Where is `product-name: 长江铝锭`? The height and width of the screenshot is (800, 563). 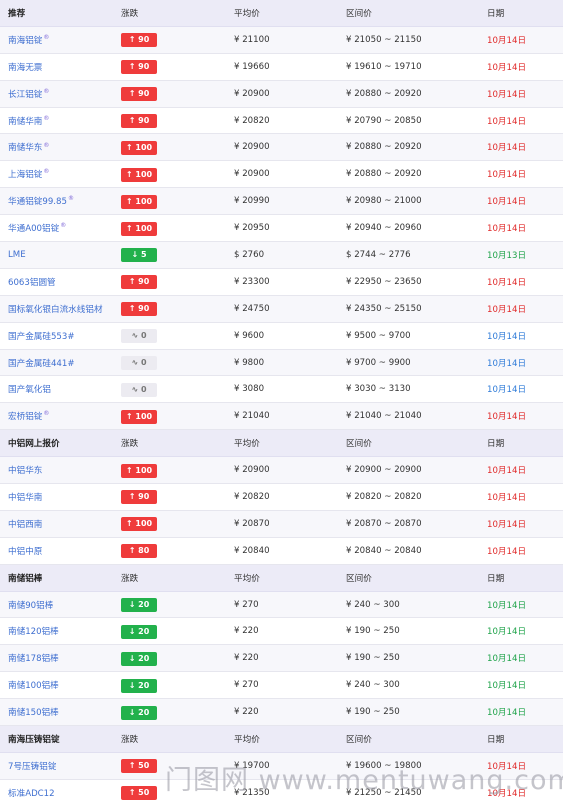
product-name: 长江铝锭 is located at coordinates (25, 94).